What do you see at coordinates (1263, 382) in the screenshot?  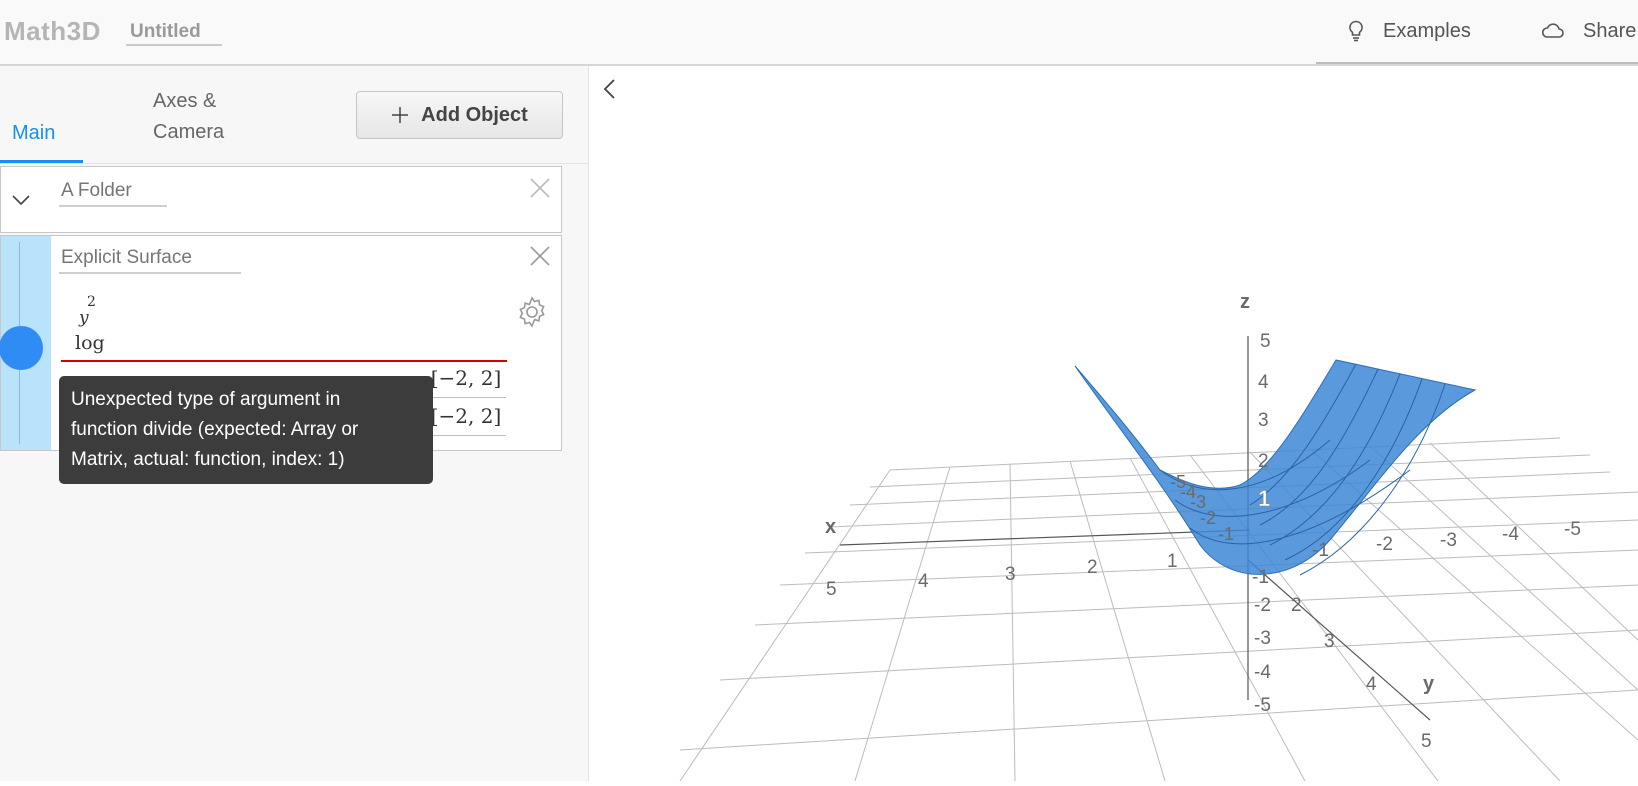 I see `z-tick: 4` at bounding box center [1263, 382].